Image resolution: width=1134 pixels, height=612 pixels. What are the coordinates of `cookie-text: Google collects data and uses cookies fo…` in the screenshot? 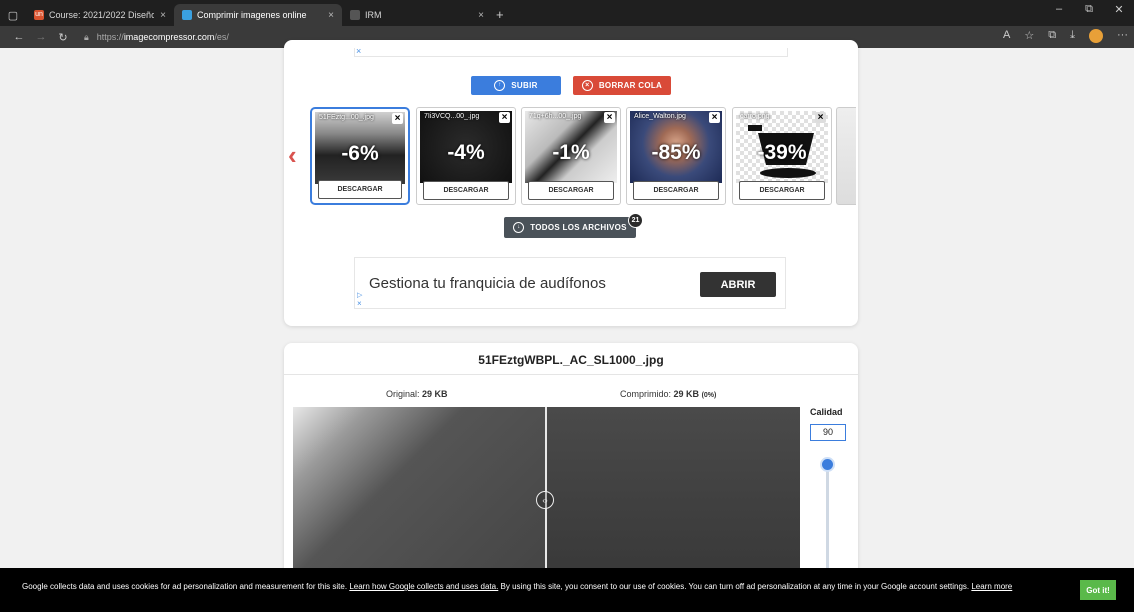 It's located at (542, 586).